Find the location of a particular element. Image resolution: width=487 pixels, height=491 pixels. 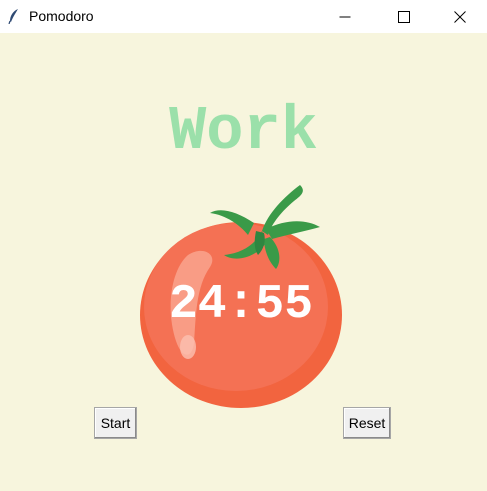

timer-display: 24:55 is located at coordinates (241, 305).